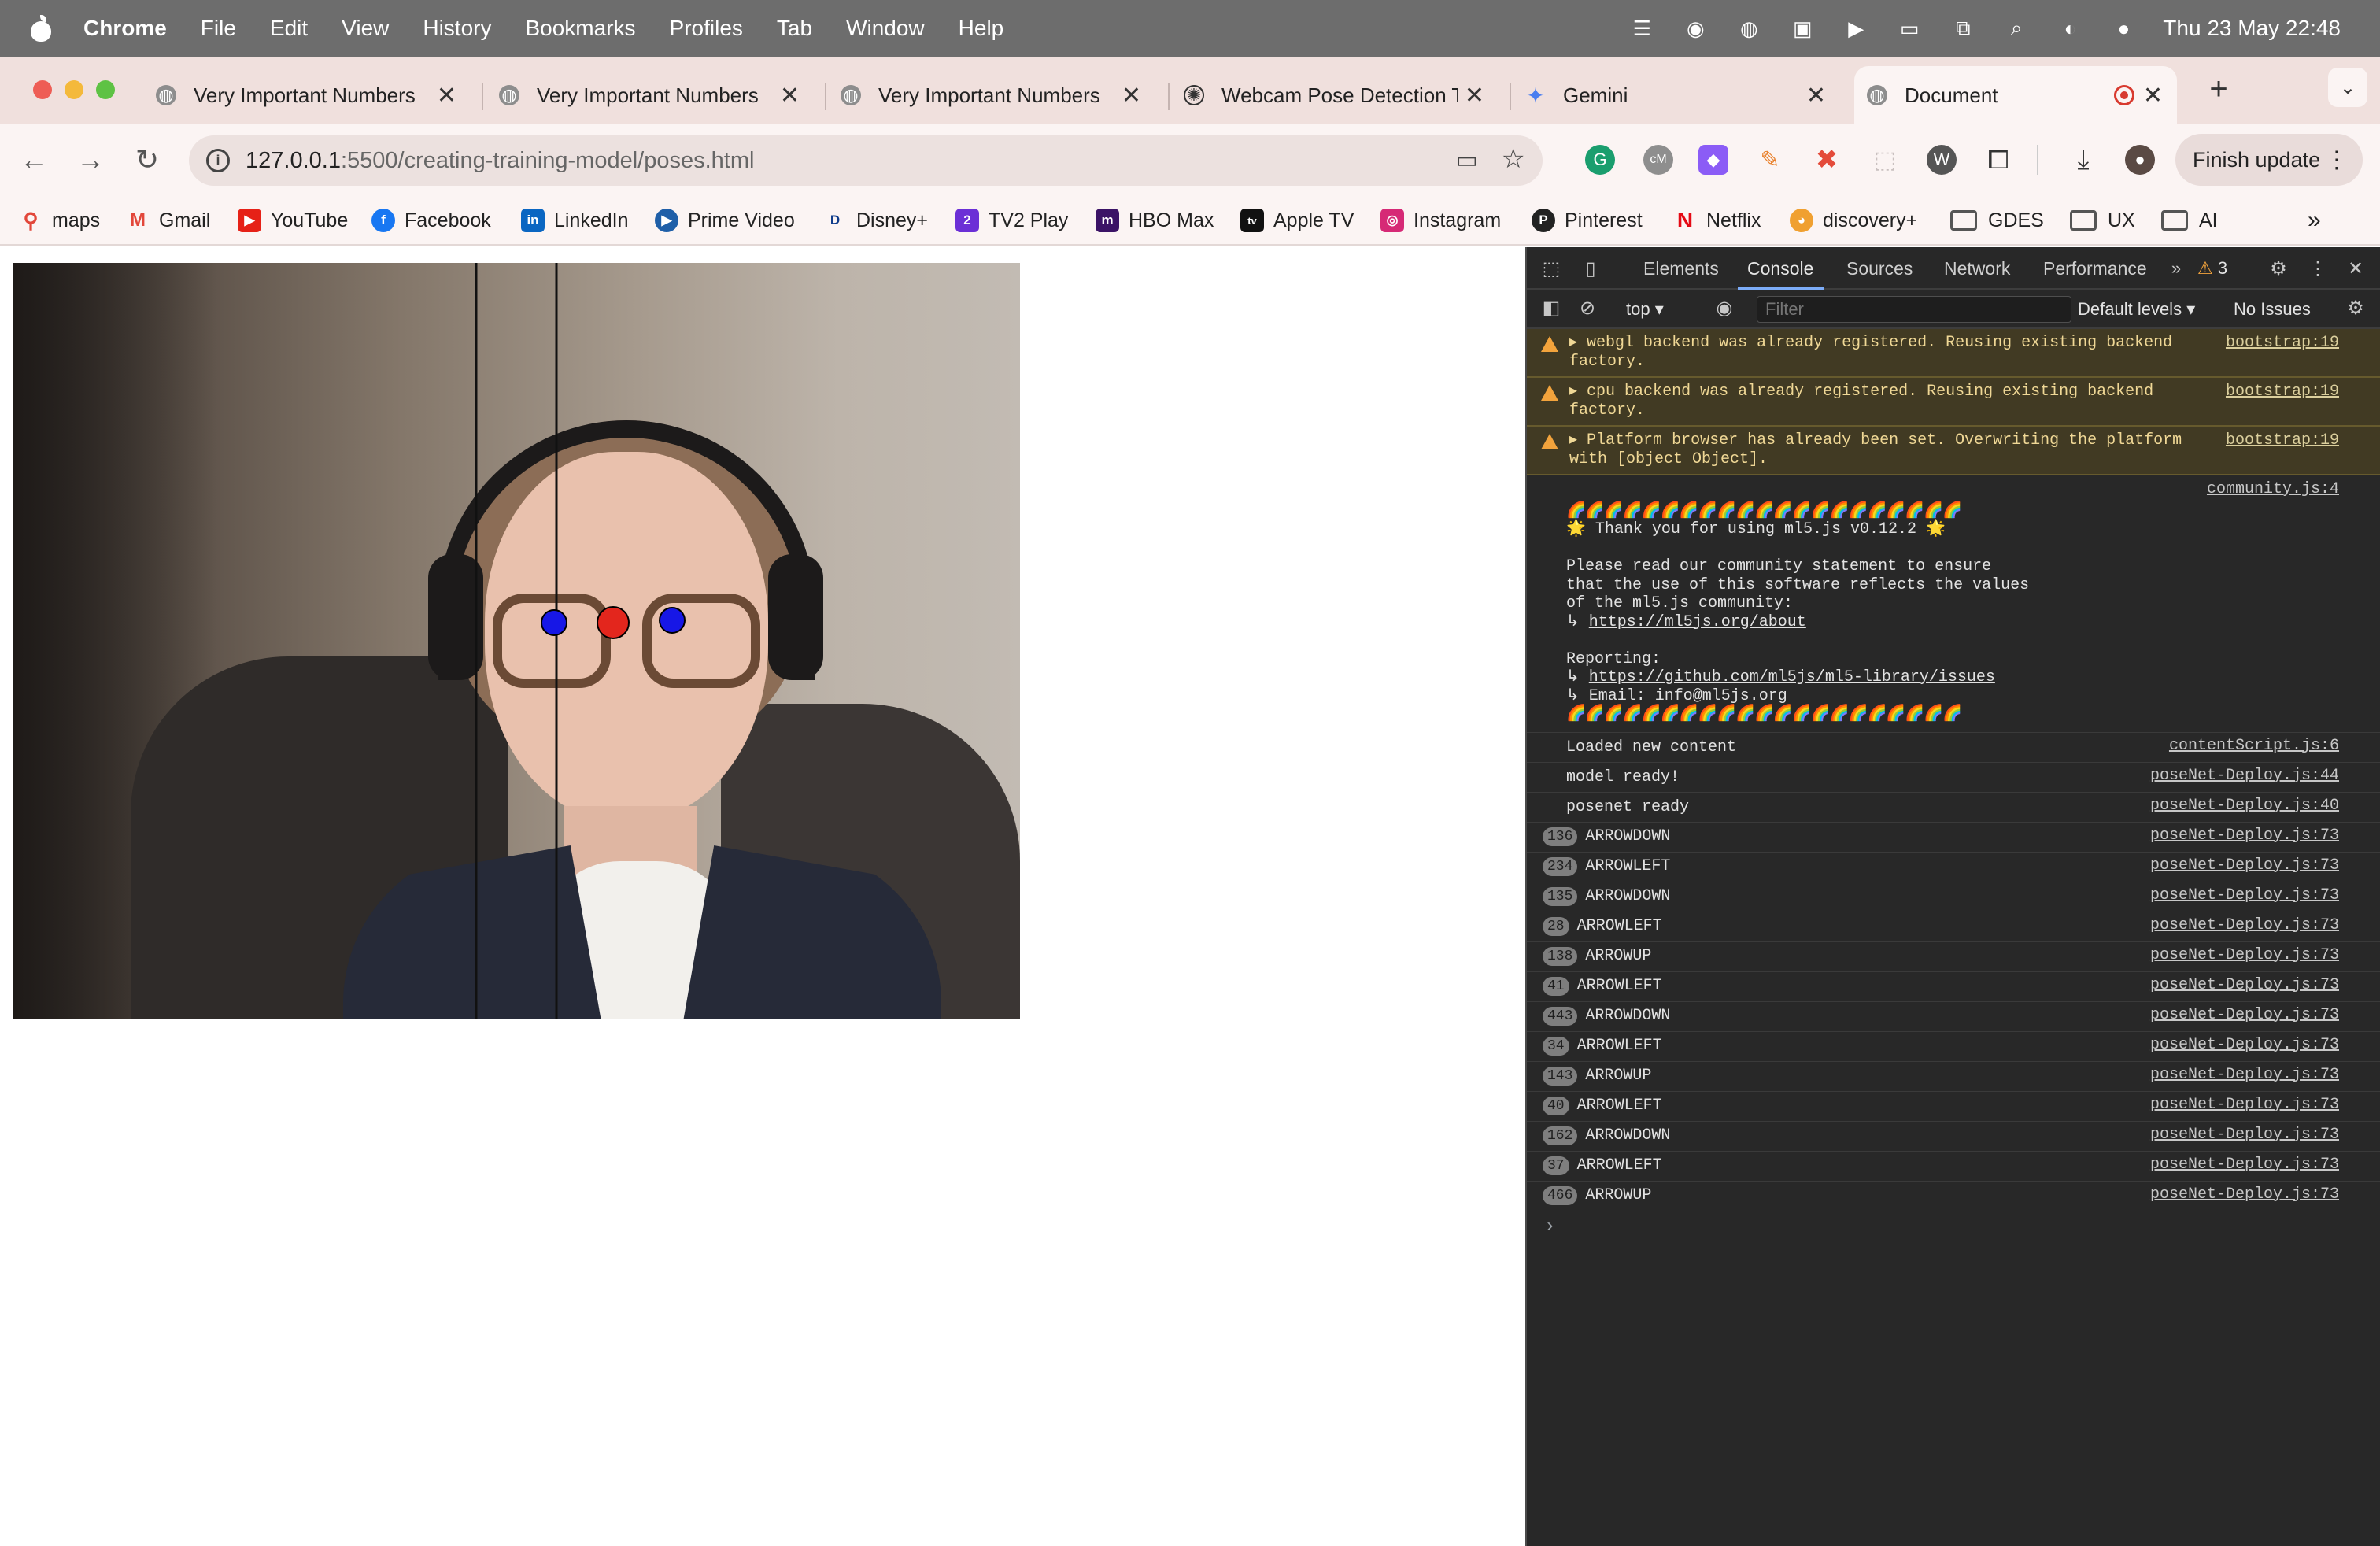 The height and width of the screenshot is (1546, 2380). I want to click on search-icon: ⌕, so click(2016, 28).